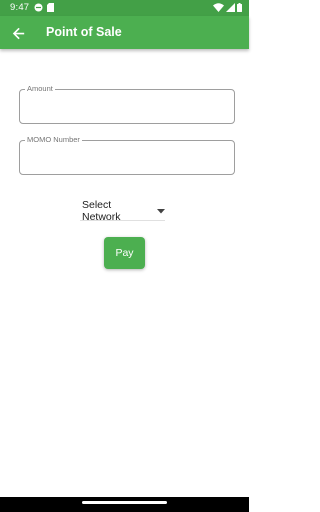 This screenshot has height=512, width=320. What do you see at coordinates (122, 211) in the screenshot?
I see `network-dropdown: Select Network` at bounding box center [122, 211].